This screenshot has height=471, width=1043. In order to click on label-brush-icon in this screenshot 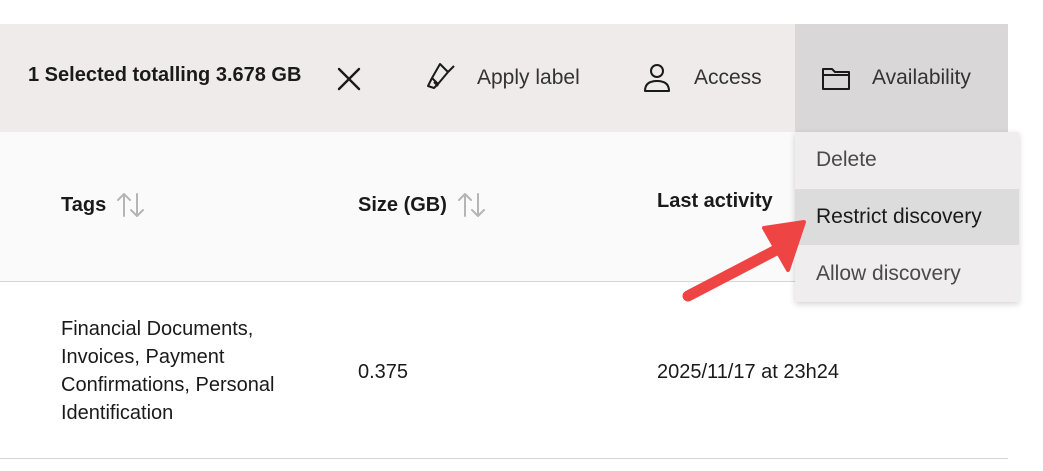, I will do `click(442, 78)`.